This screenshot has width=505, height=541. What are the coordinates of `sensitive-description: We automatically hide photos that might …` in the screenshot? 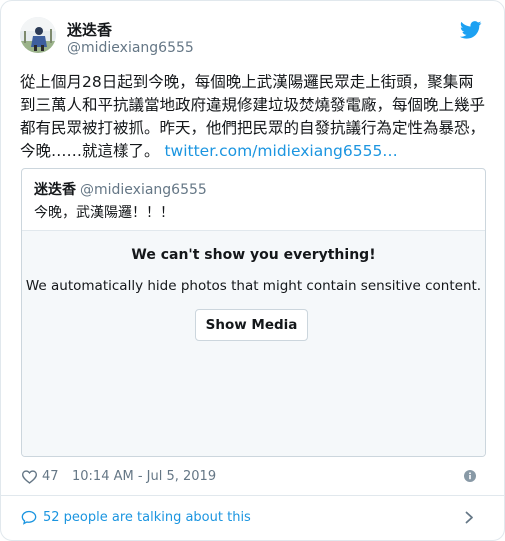 It's located at (253, 286).